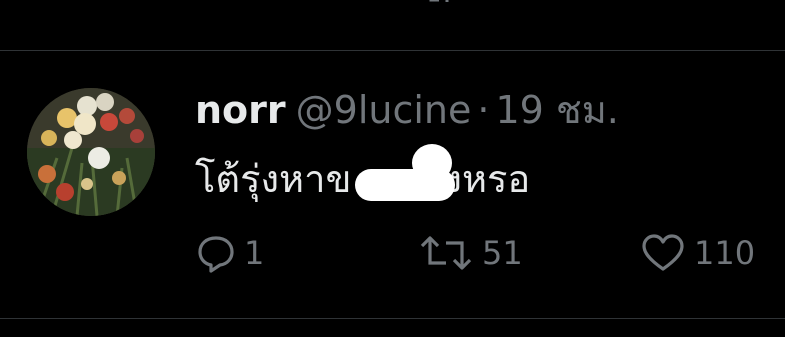 This screenshot has width=785, height=337. Describe the element at coordinates (384, 110) in the screenshot. I see `user-handle: @9lucine` at that location.